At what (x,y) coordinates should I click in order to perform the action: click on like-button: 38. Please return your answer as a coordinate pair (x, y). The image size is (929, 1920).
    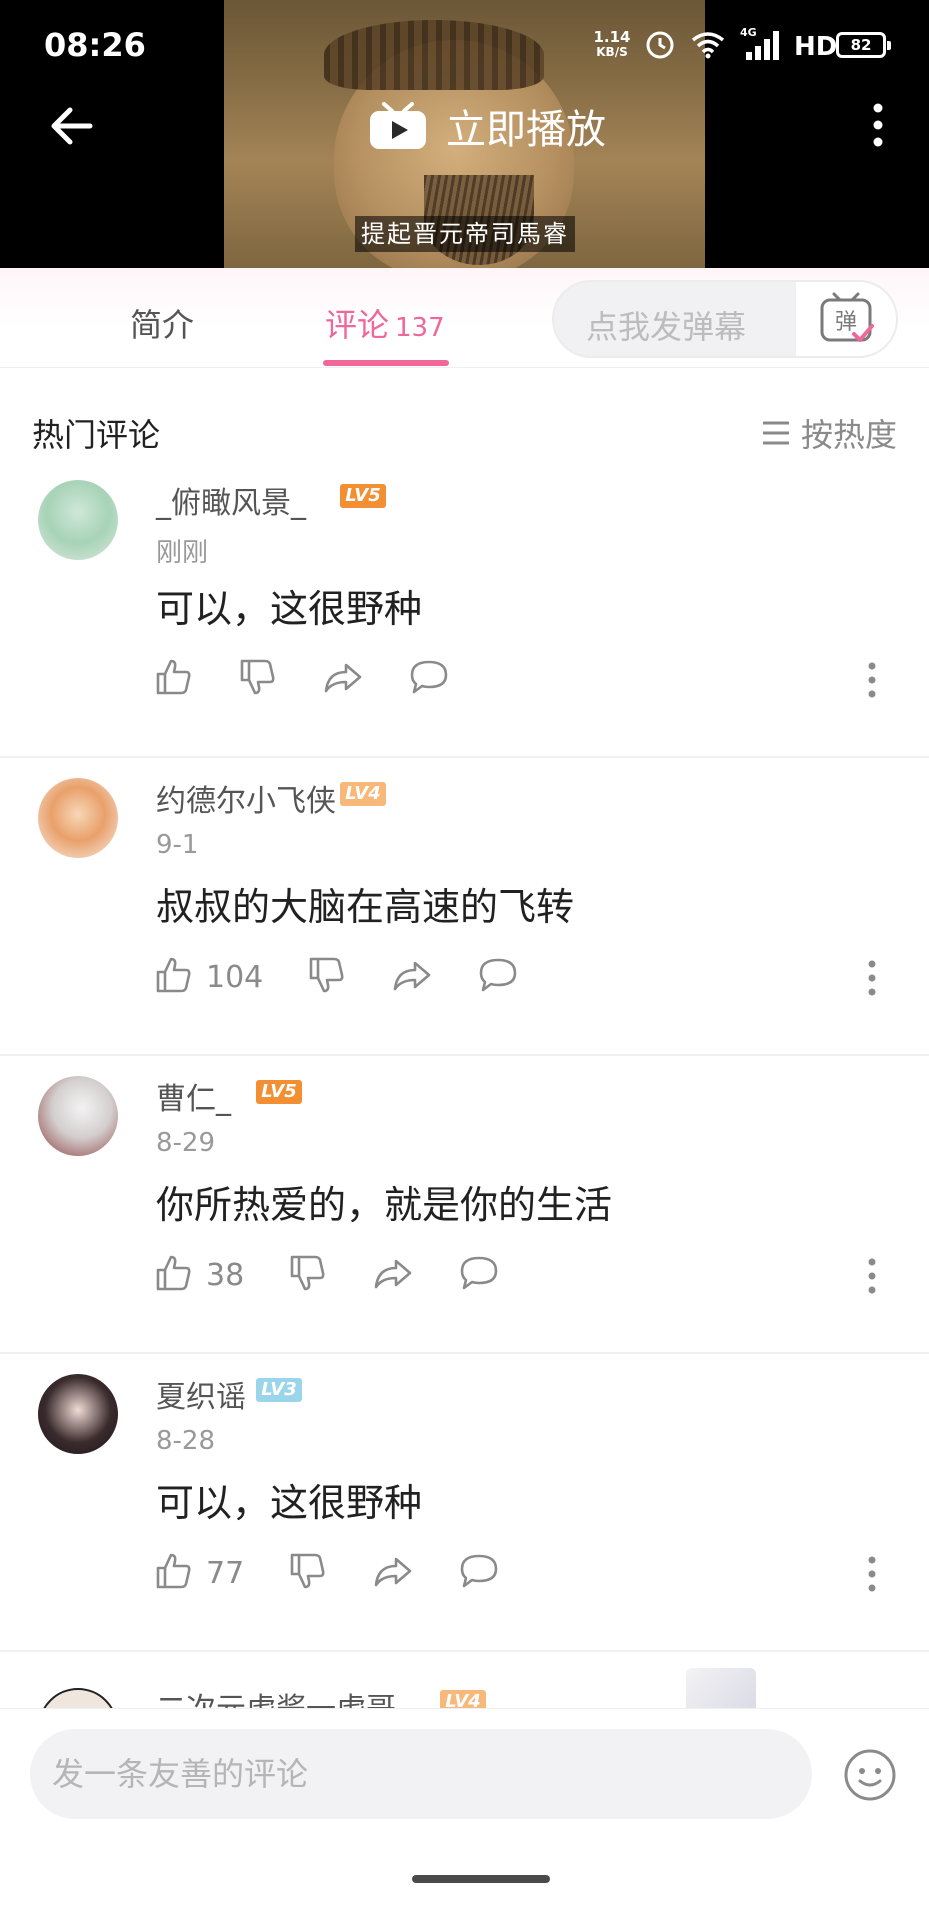
    Looking at the image, I should click on (199, 1275).